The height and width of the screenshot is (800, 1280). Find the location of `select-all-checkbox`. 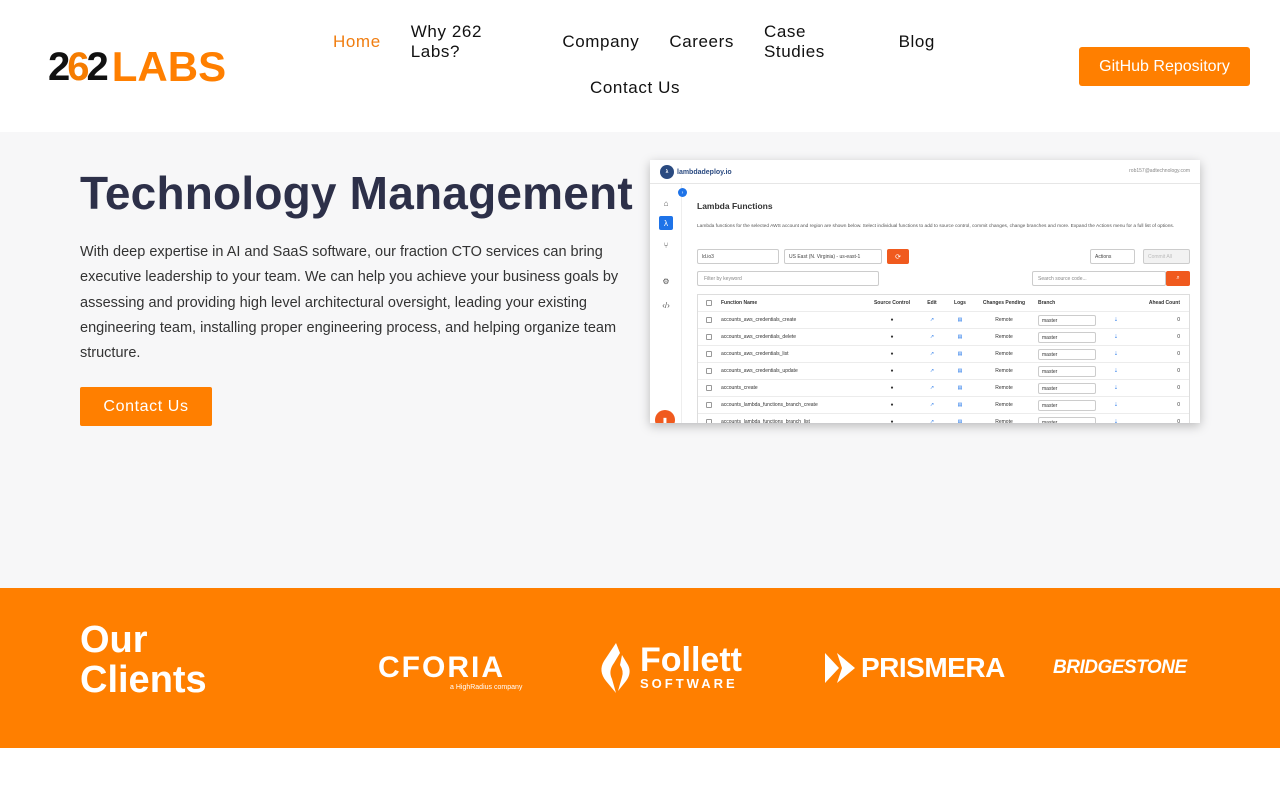

select-all-checkbox is located at coordinates (709, 303).